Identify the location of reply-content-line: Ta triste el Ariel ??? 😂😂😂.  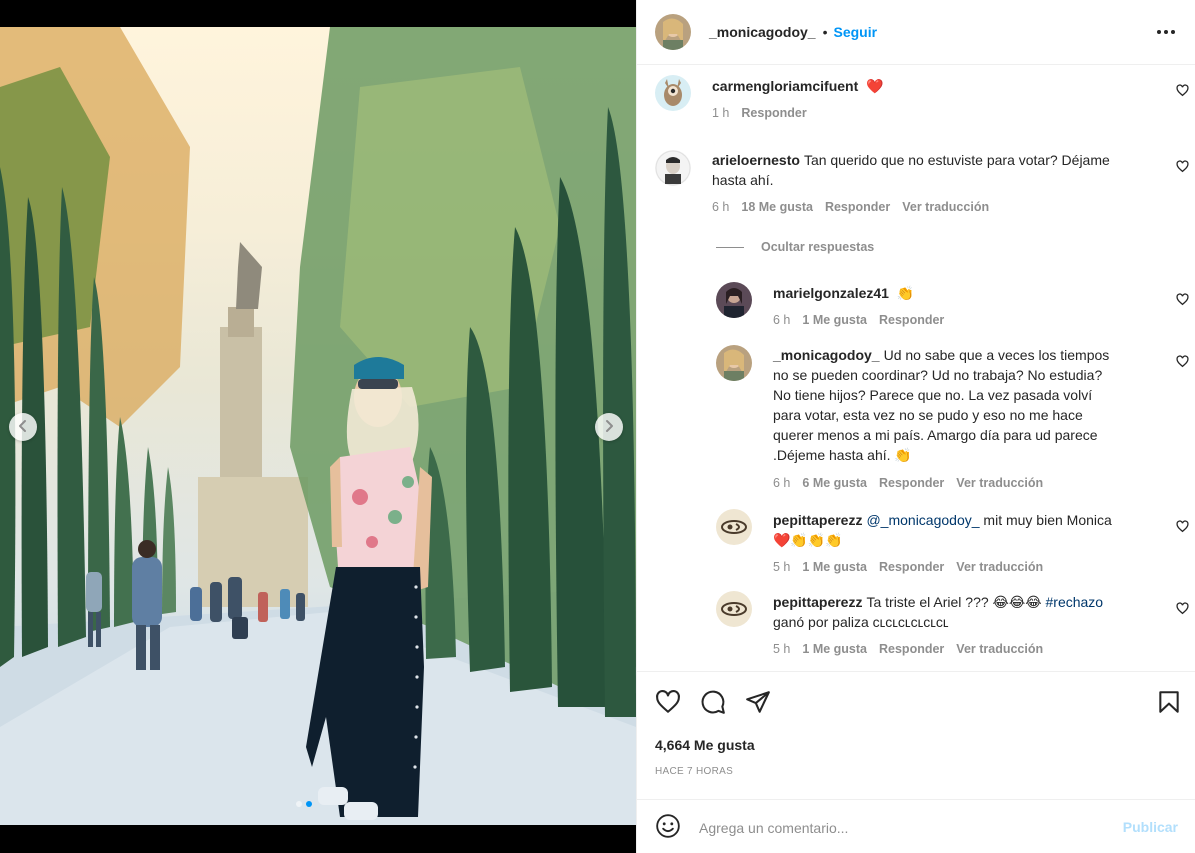
(954, 602).